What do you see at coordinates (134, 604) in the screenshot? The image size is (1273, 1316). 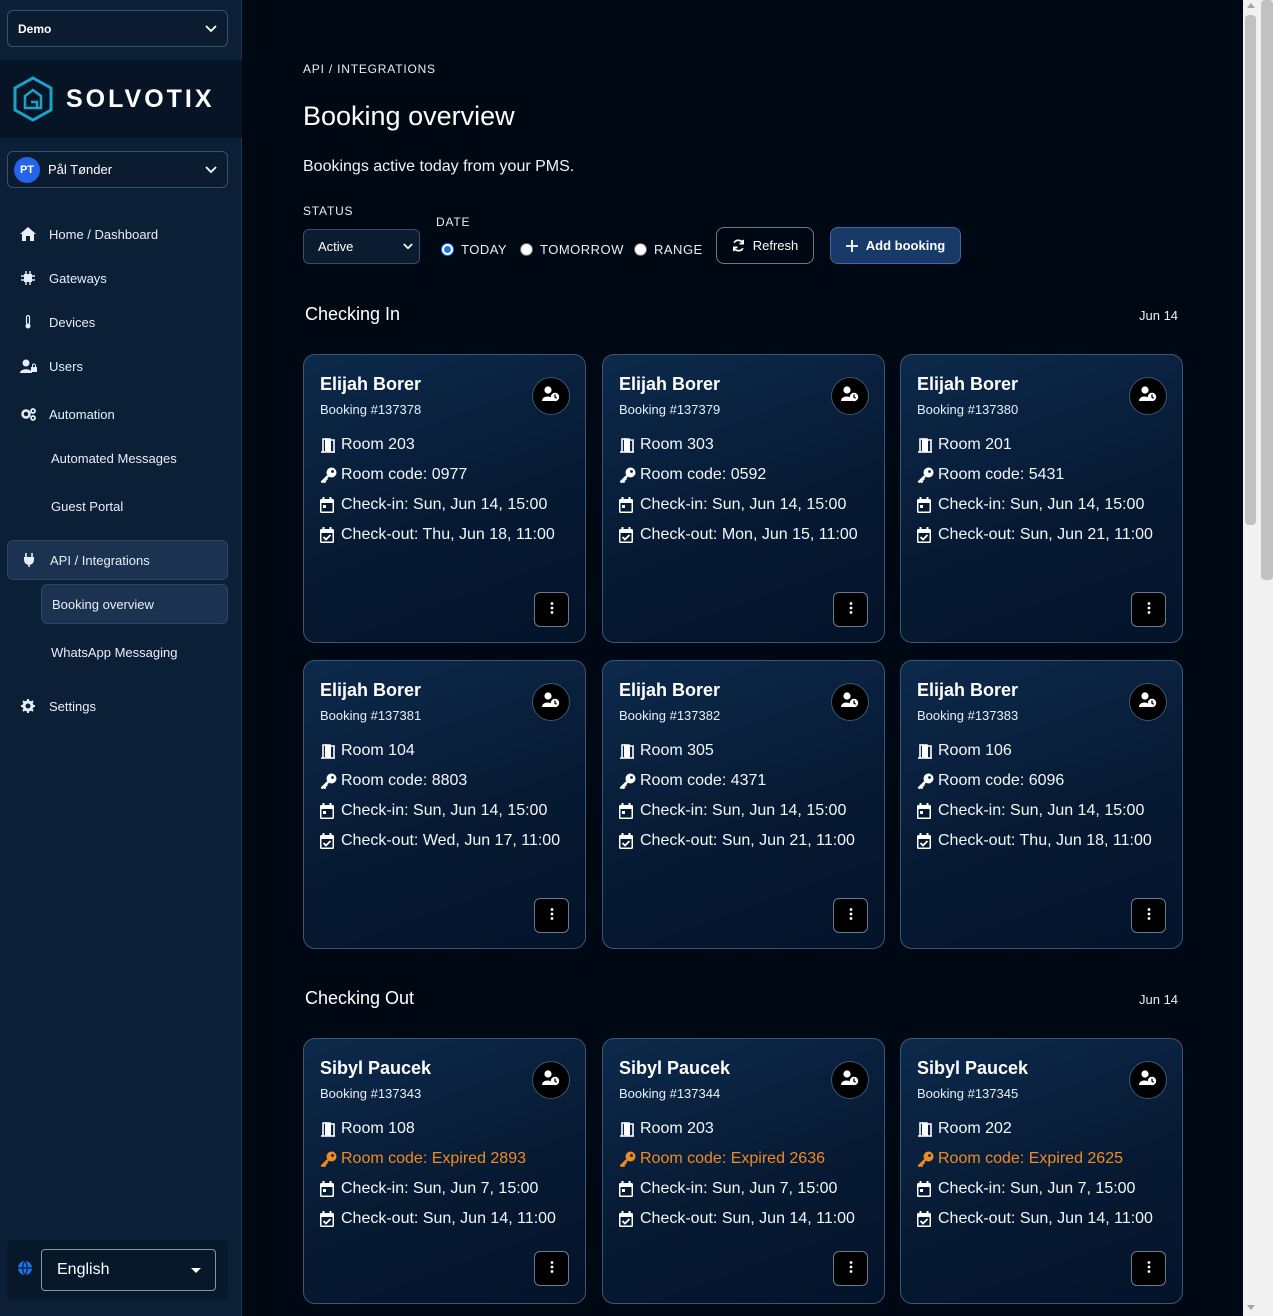 I see `nav-item-booking-overview: Booking overview` at bounding box center [134, 604].